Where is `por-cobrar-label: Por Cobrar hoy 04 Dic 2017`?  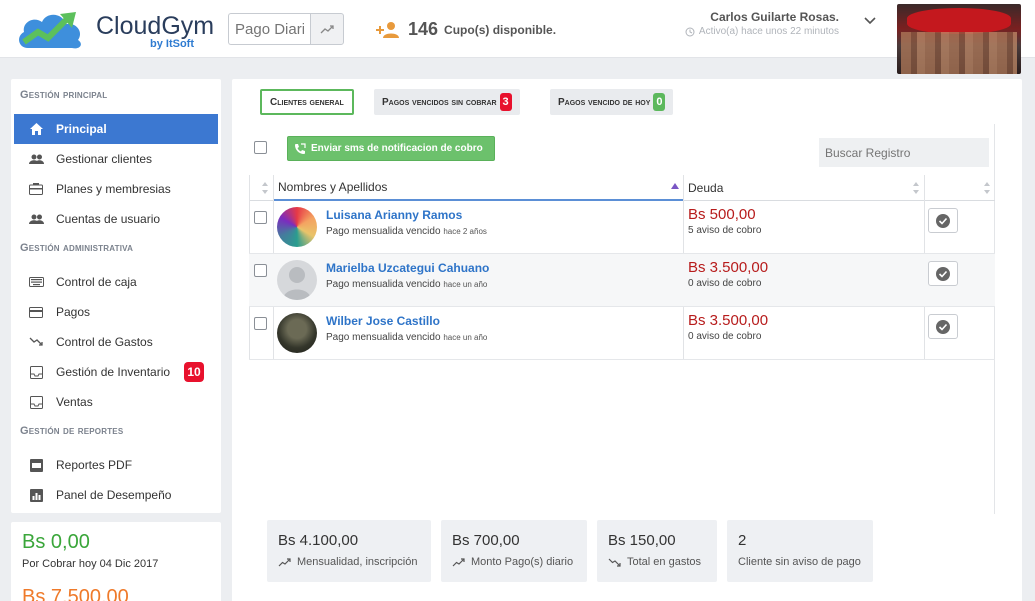
por-cobrar-label: Por Cobrar hoy 04 Dic 2017 is located at coordinates (90, 564).